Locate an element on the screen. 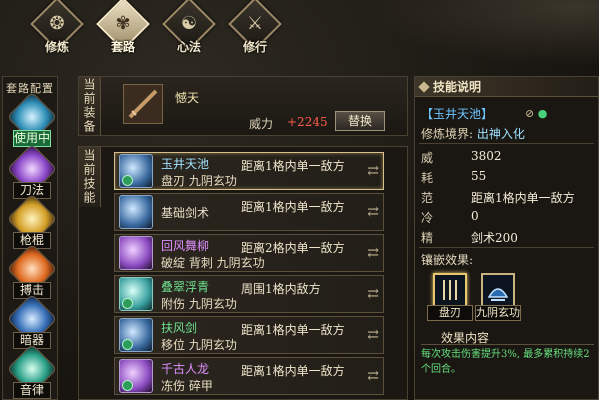  routine-config-panel: 套路配置 使用中 刀法 枪棍 搏击 暗器 音律 is located at coordinates (30, 238).